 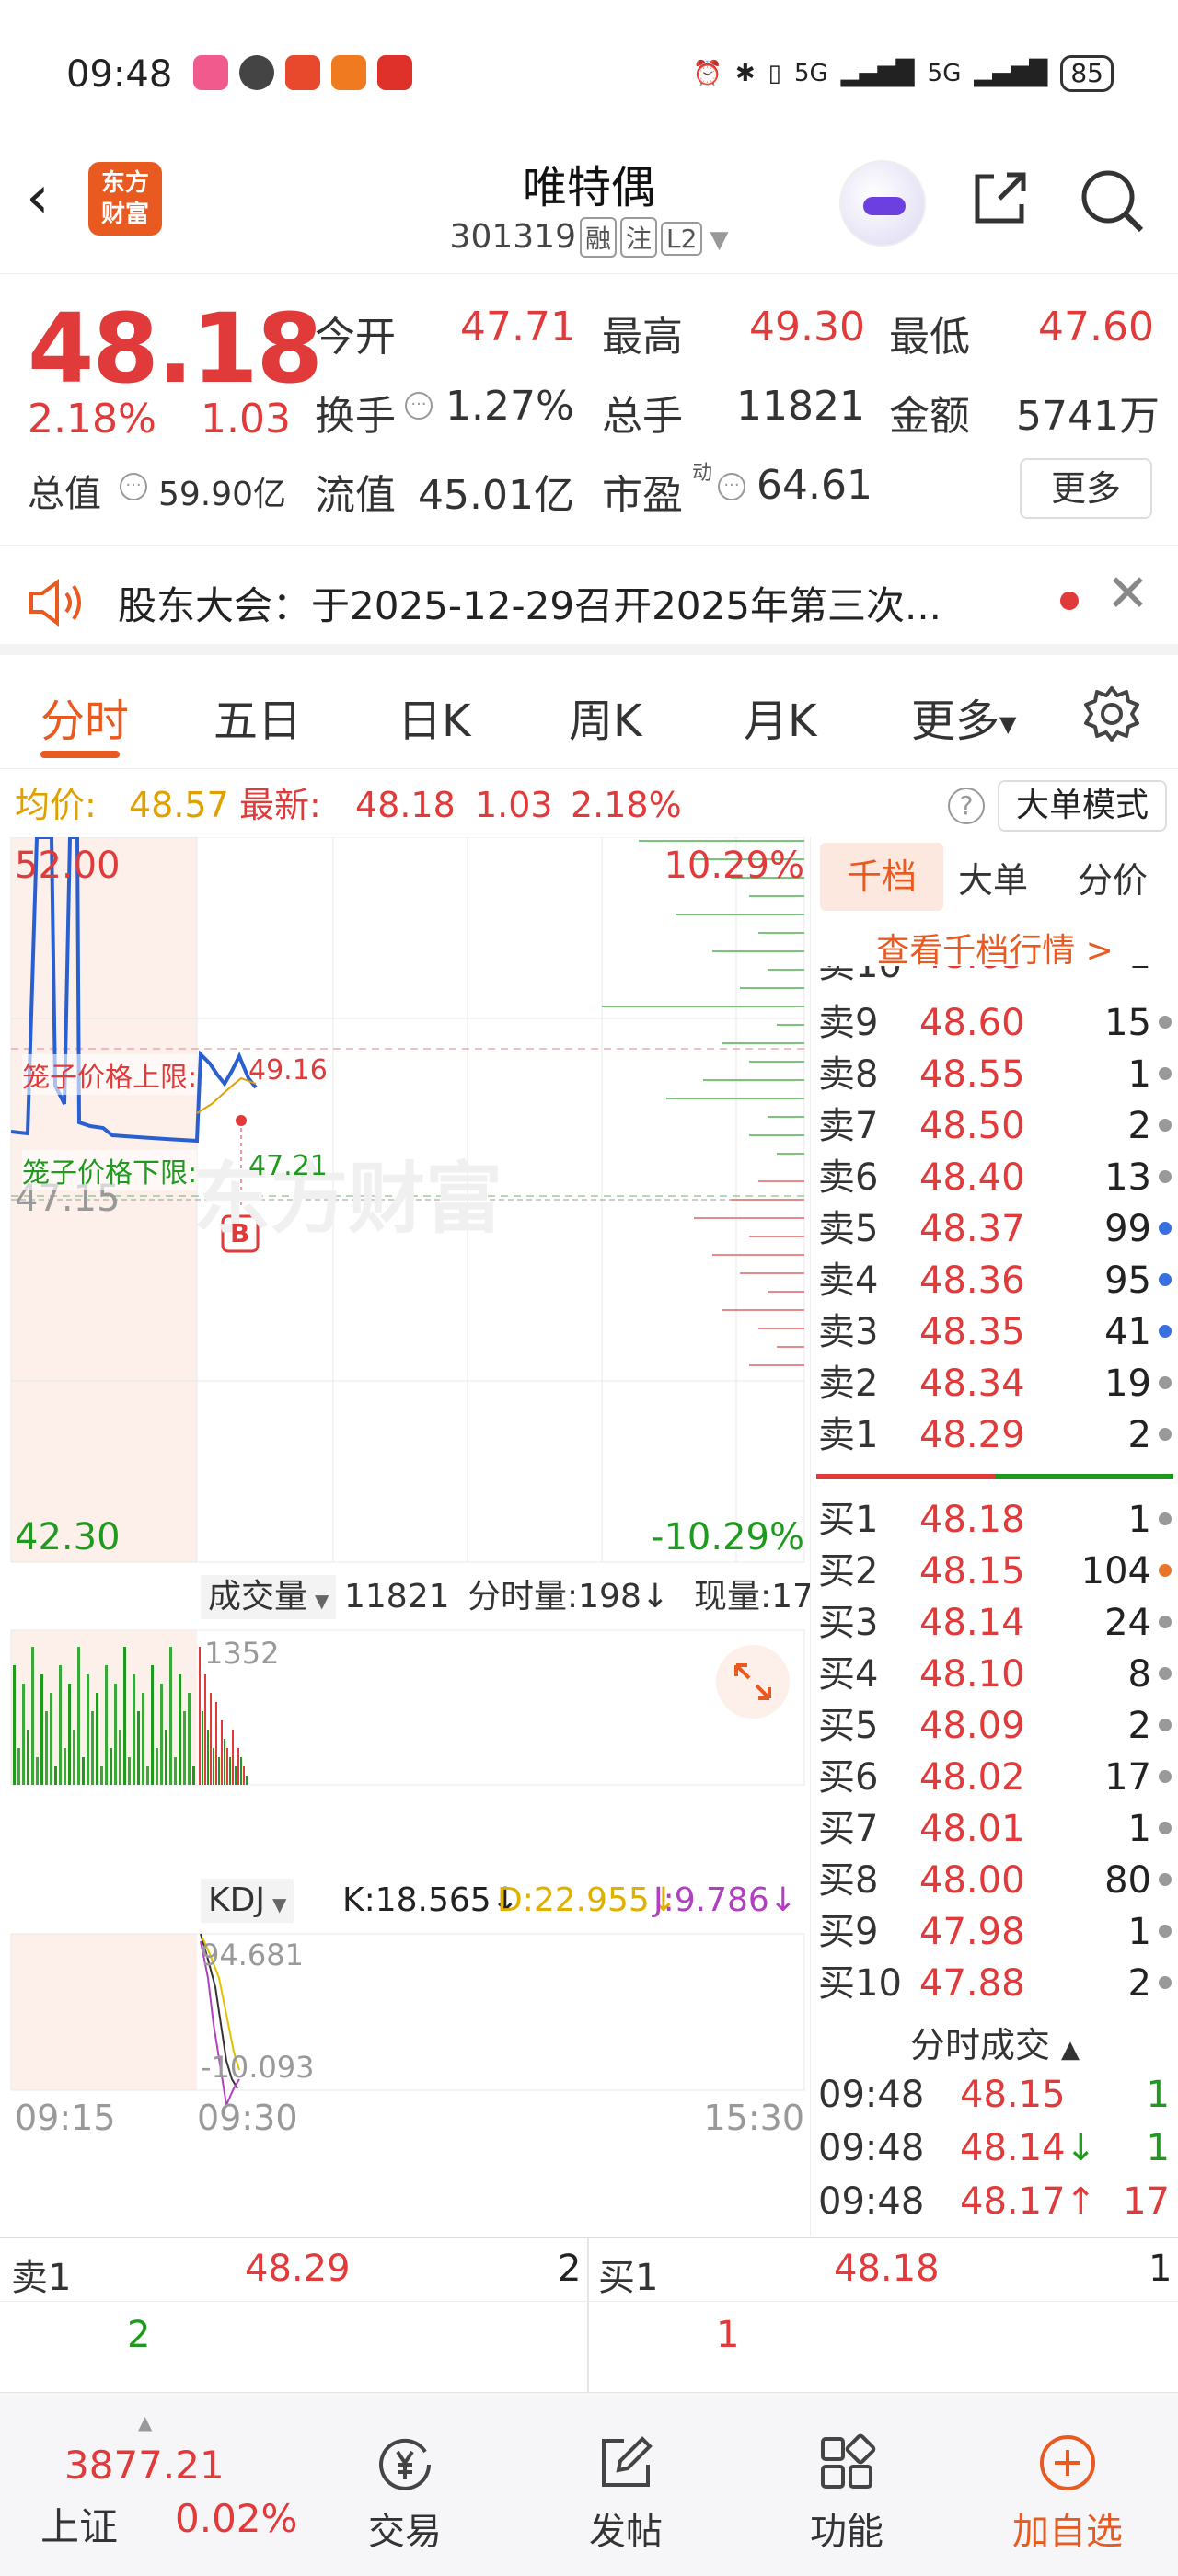 I want to click on tab-daily-k: 日K, so click(x=434, y=716).